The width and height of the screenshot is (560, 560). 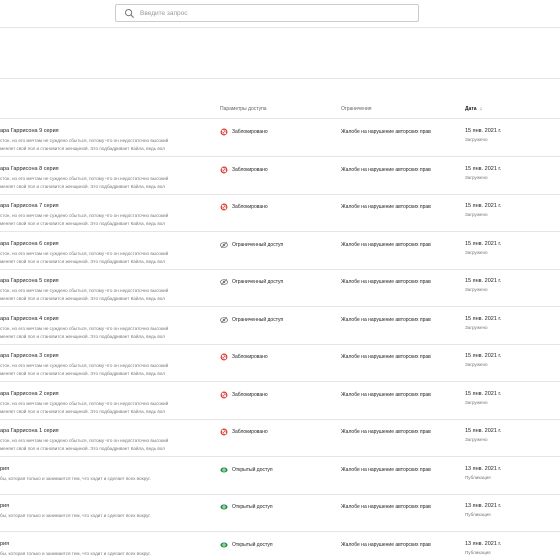 I want to click on search-box, so click(x=267, y=13).